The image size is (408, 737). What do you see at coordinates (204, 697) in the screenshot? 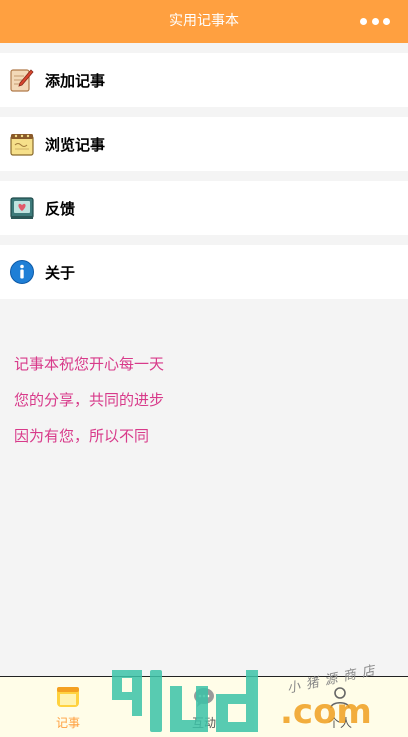
I see `chat-icon` at bounding box center [204, 697].